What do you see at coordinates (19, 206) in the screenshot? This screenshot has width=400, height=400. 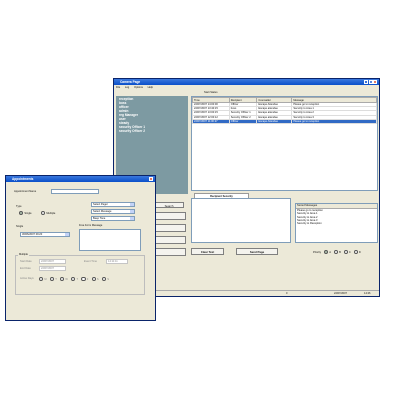 I see `type-label: Type` at bounding box center [19, 206].